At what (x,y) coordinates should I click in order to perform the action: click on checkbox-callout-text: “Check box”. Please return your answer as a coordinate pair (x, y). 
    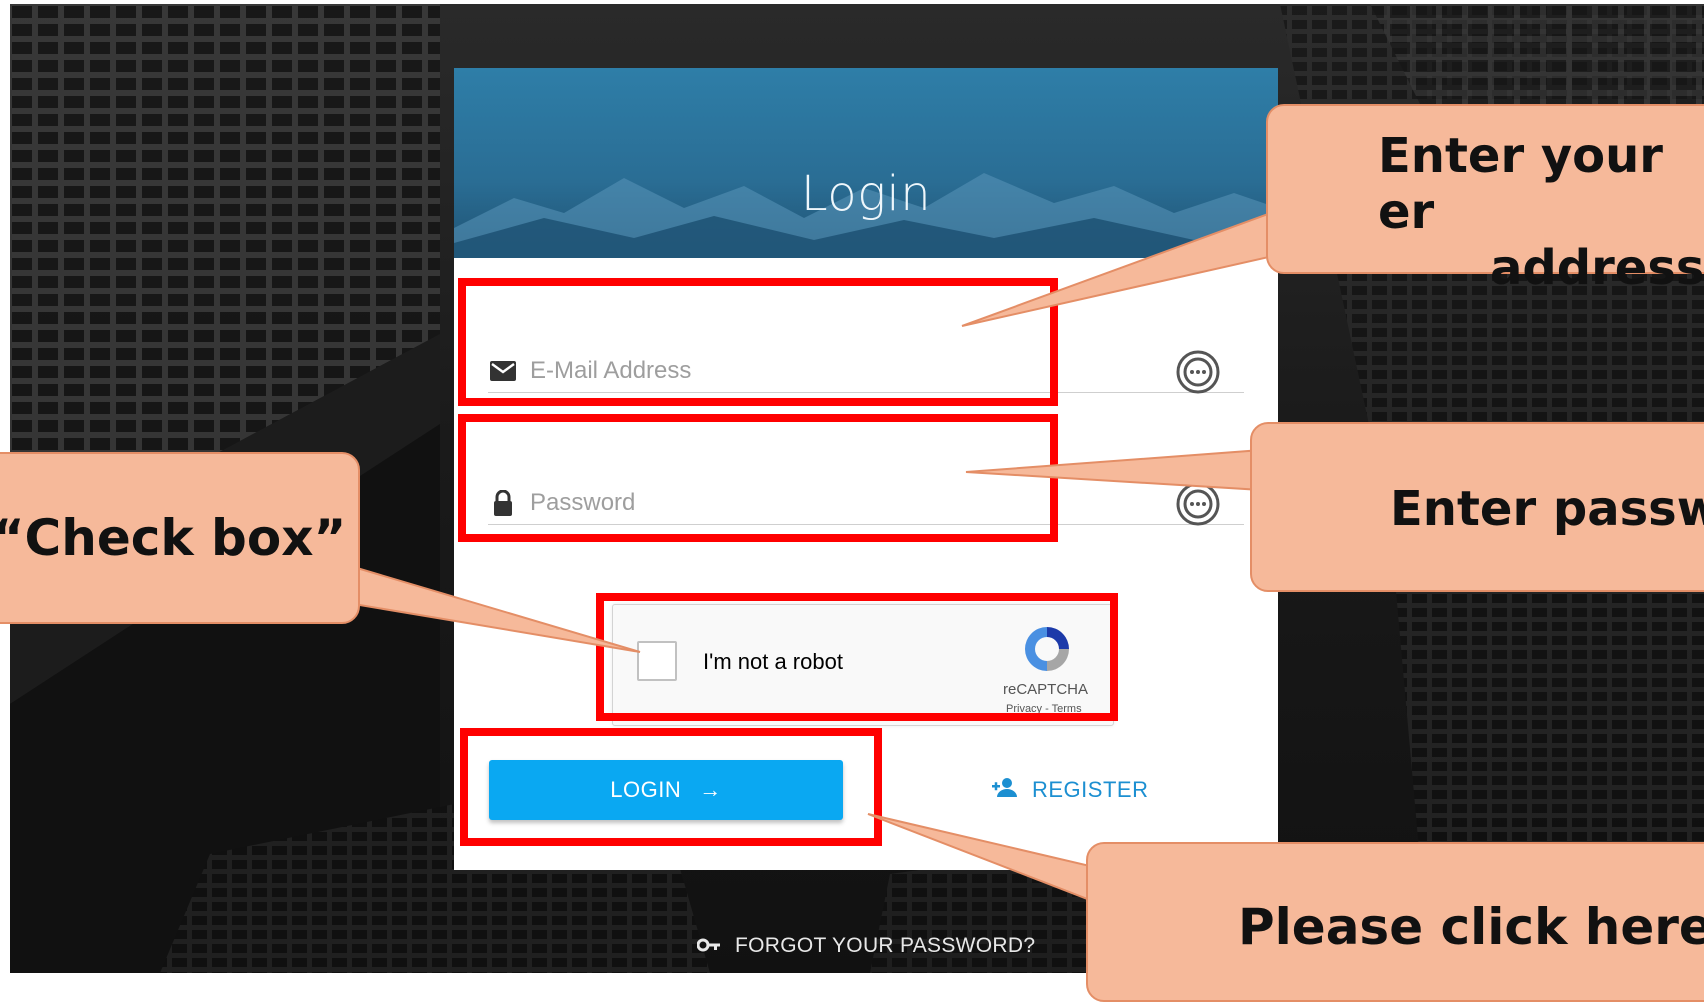
    Looking at the image, I should click on (173, 538).